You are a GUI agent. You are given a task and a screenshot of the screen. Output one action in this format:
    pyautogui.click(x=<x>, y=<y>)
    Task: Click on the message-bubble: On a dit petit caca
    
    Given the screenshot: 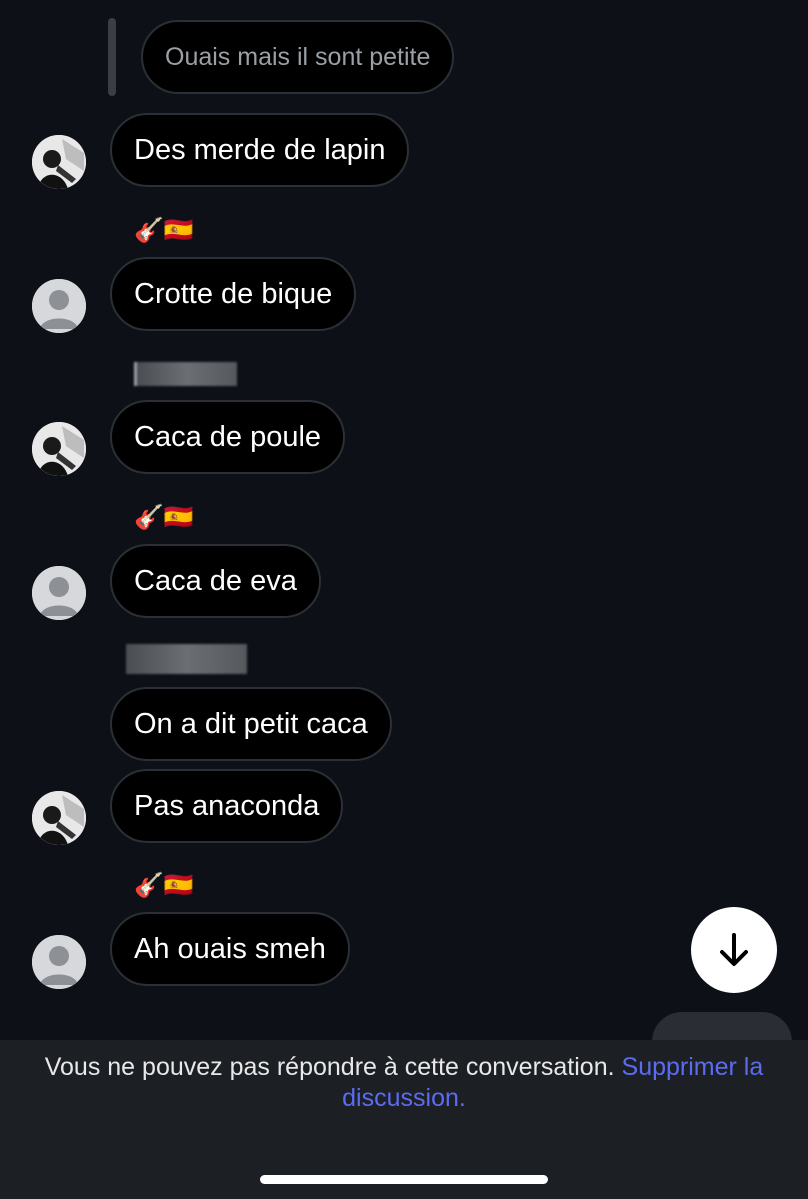 What is the action you would take?
    pyautogui.click(x=251, y=724)
    